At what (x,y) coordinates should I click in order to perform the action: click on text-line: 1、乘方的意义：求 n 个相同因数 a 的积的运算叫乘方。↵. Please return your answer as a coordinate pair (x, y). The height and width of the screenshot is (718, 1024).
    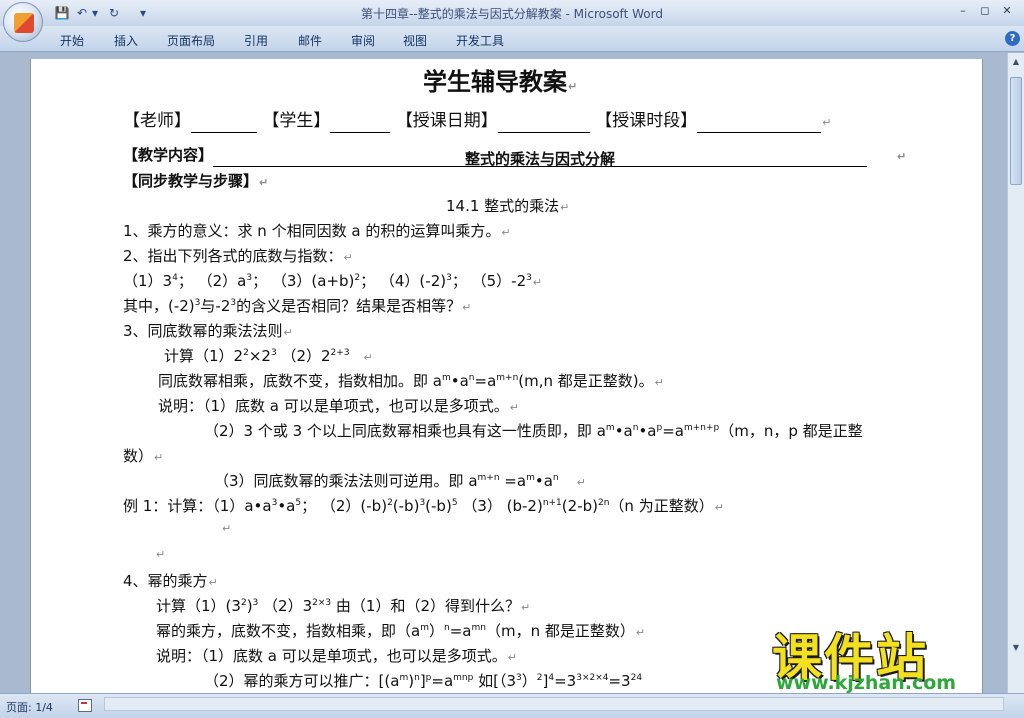
    Looking at the image, I should click on (317, 231).